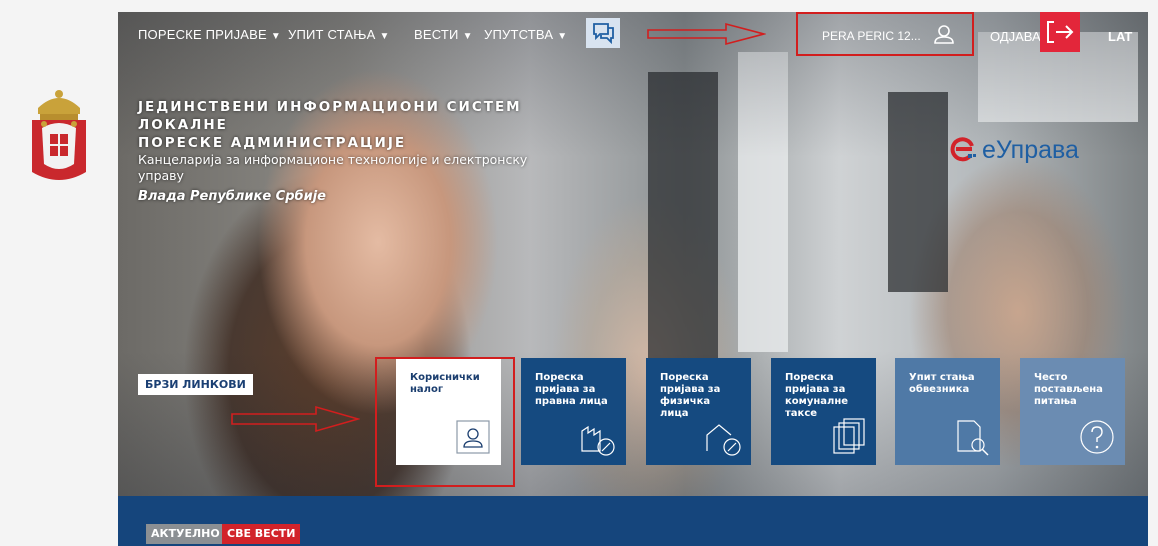  I want to click on logout-button, so click(1060, 32).